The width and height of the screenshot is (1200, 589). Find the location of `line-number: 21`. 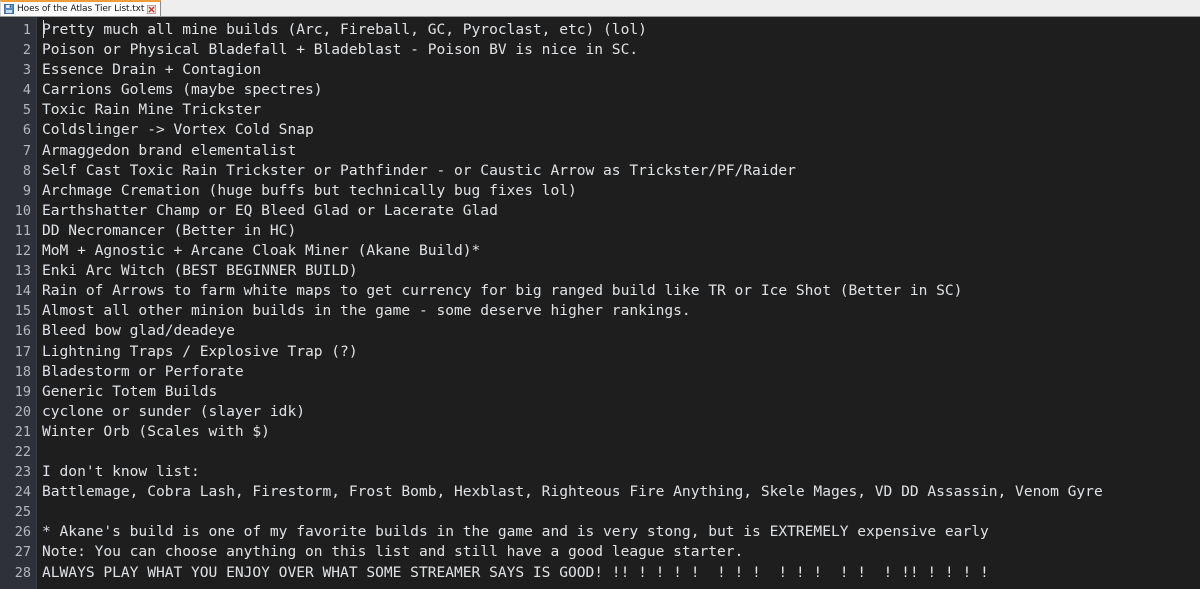

line-number: 21 is located at coordinates (22, 431).